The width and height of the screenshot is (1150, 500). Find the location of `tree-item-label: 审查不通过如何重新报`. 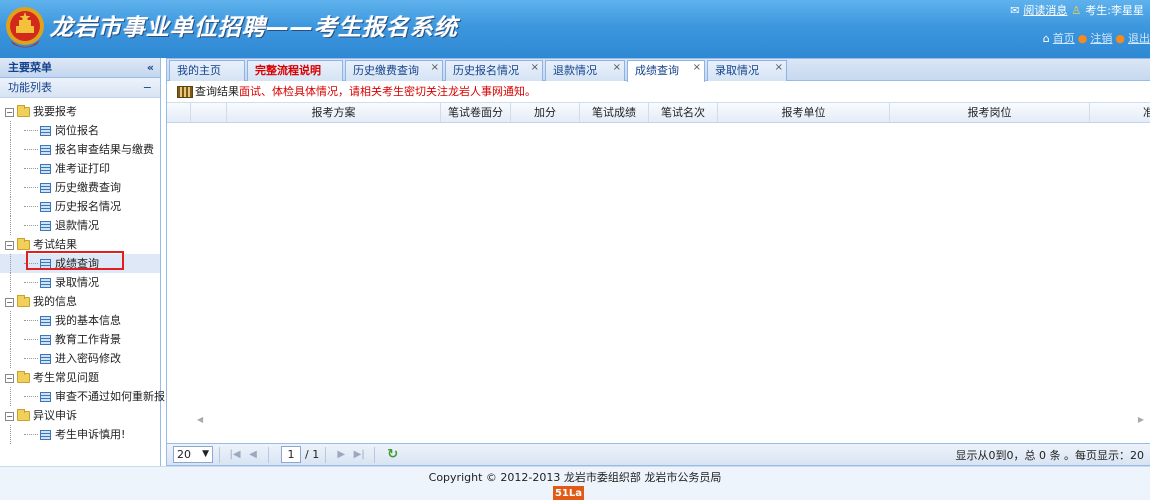

tree-item-label: 审查不通过如何重新报 is located at coordinates (110, 396).